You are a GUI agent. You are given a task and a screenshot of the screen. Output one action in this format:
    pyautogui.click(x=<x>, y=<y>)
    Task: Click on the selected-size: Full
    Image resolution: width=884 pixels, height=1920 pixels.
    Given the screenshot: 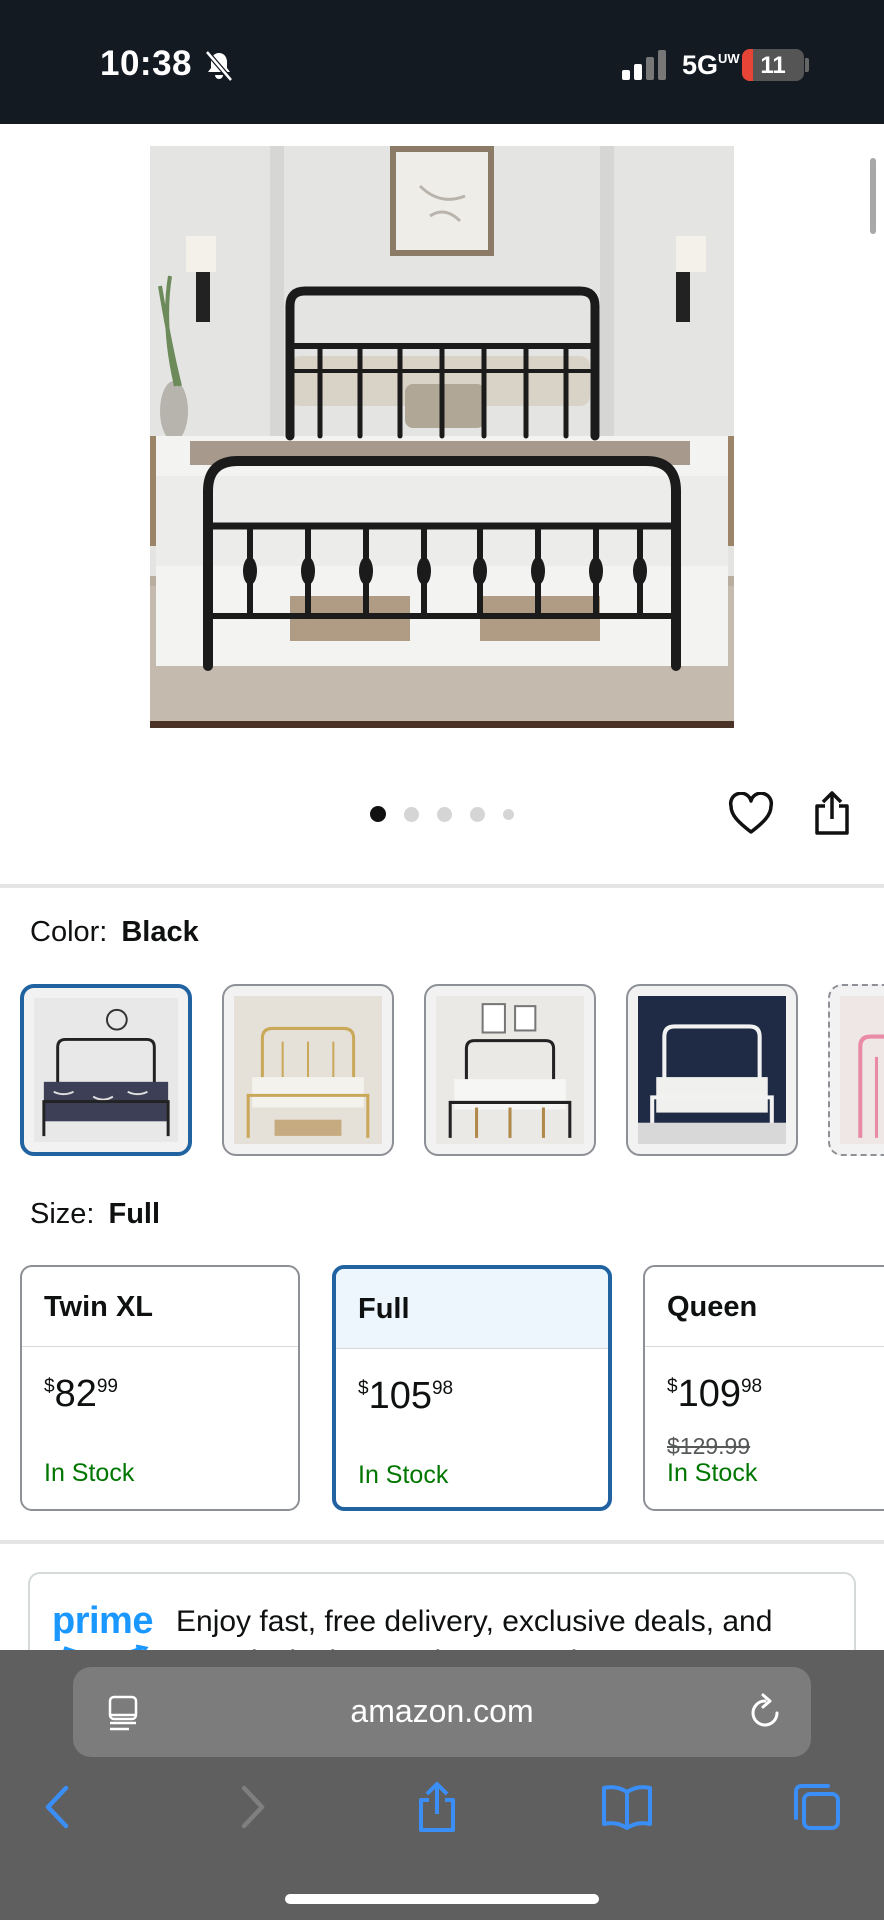 What is the action you would take?
    pyautogui.click(x=134, y=1214)
    